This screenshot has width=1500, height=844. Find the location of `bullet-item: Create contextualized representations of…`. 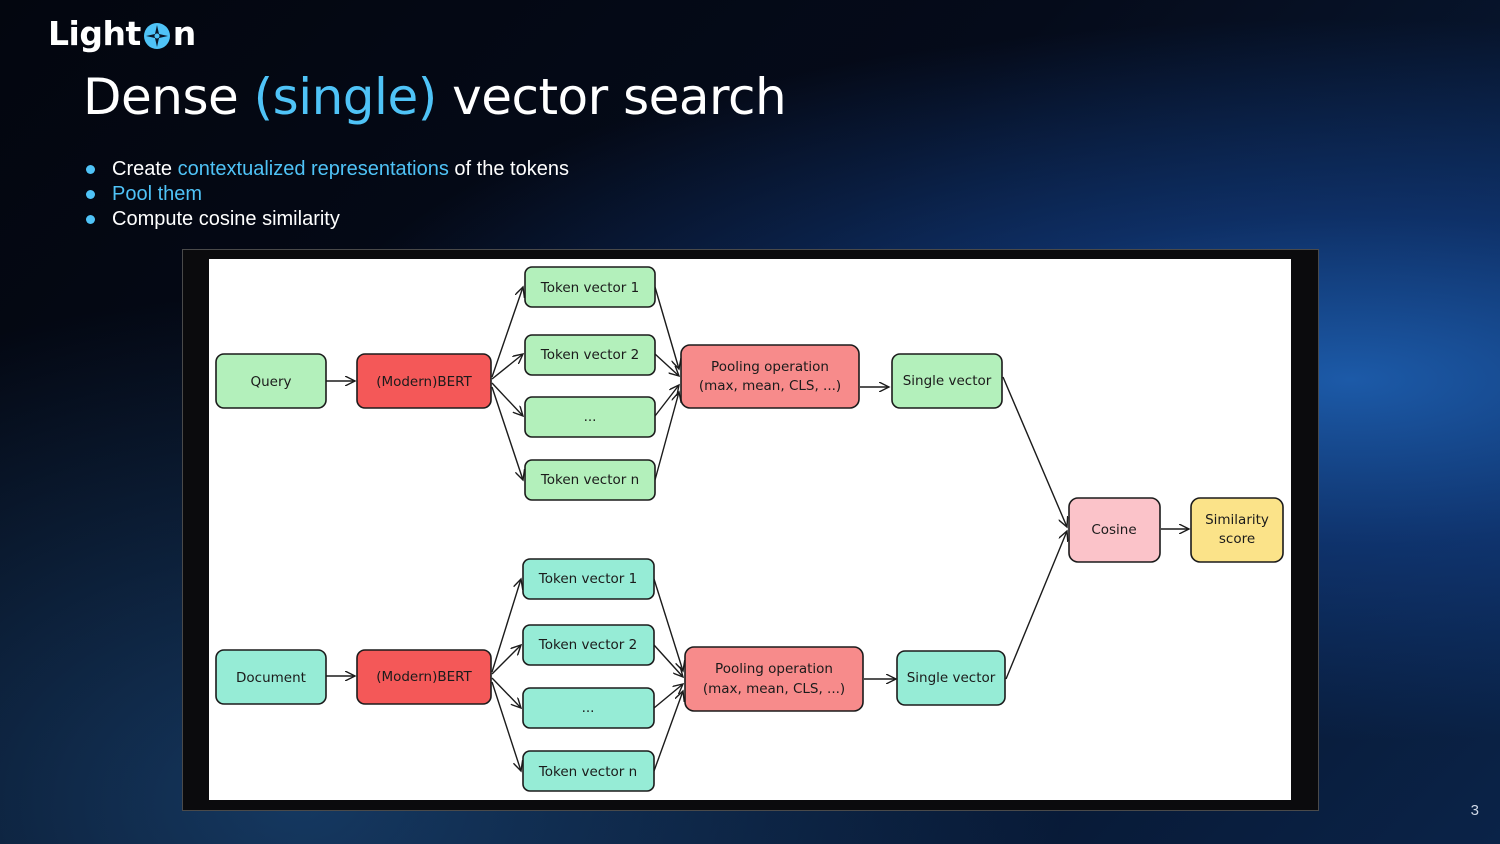

bullet-item: Create contextualized representations of… is located at coordinates (326, 169).